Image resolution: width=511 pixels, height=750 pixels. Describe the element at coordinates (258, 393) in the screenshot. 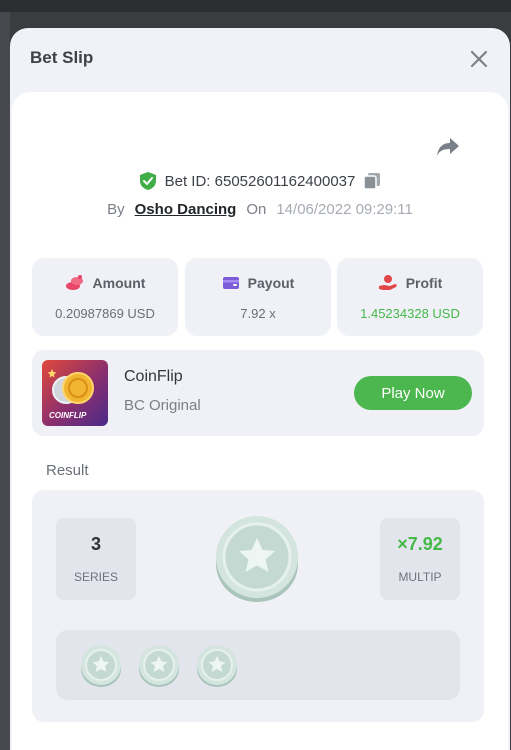

I see `game-card: COINFLIP CoinFlip BC Original Play Now` at that location.